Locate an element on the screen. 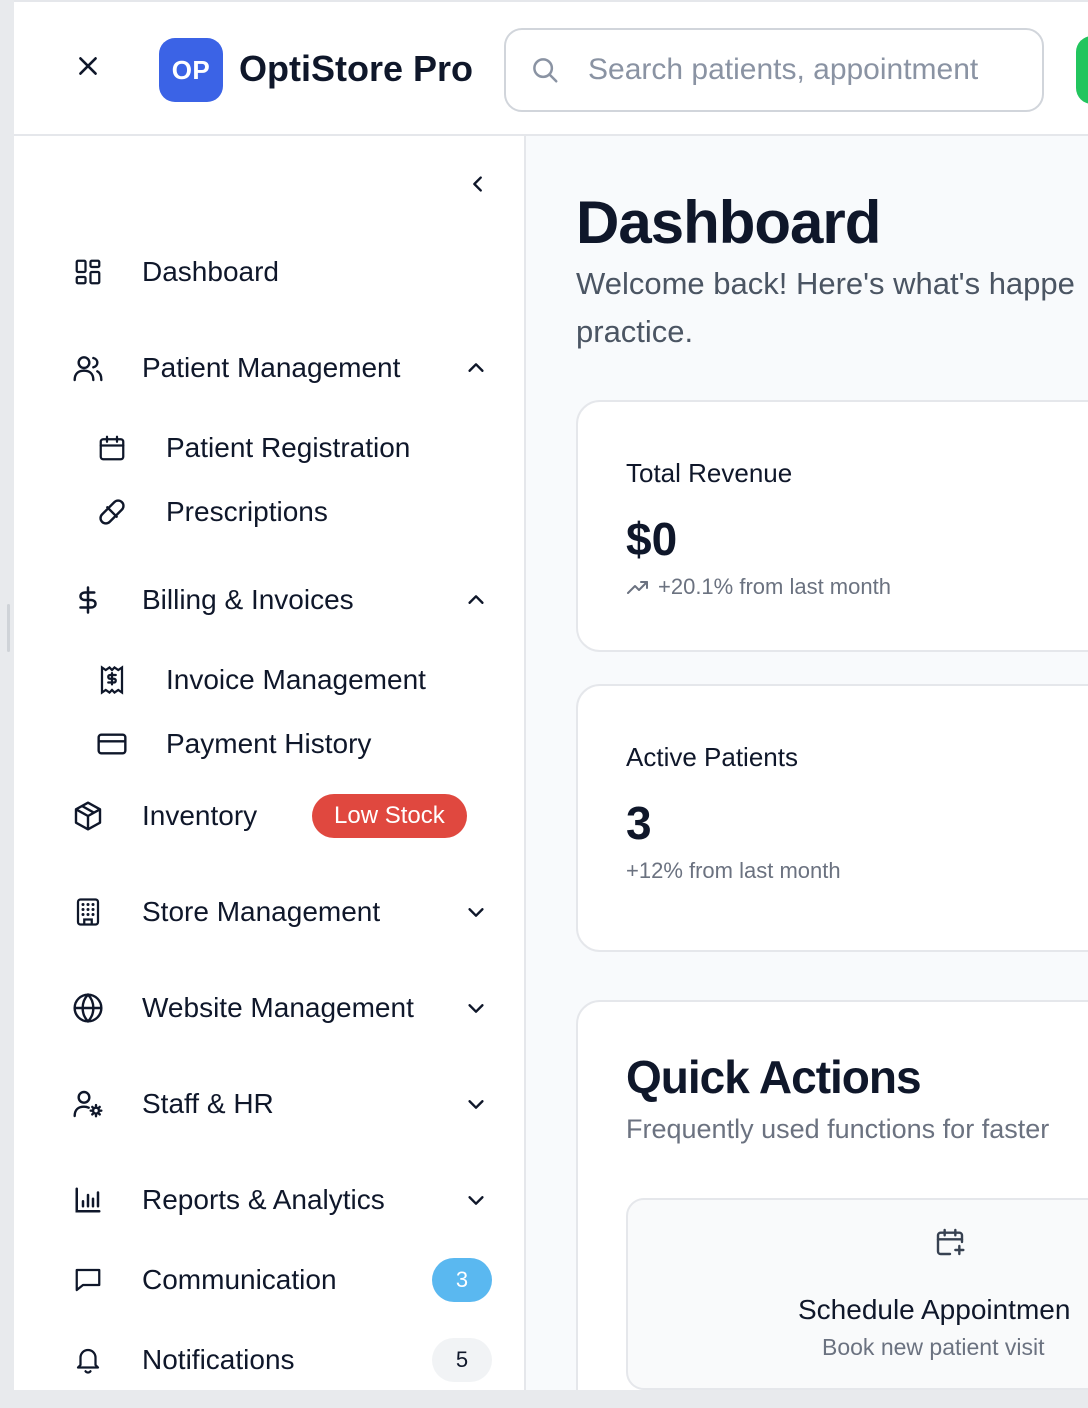 The width and height of the screenshot is (1088, 1408). collapse-sidebar-button is located at coordinates (478, 184).